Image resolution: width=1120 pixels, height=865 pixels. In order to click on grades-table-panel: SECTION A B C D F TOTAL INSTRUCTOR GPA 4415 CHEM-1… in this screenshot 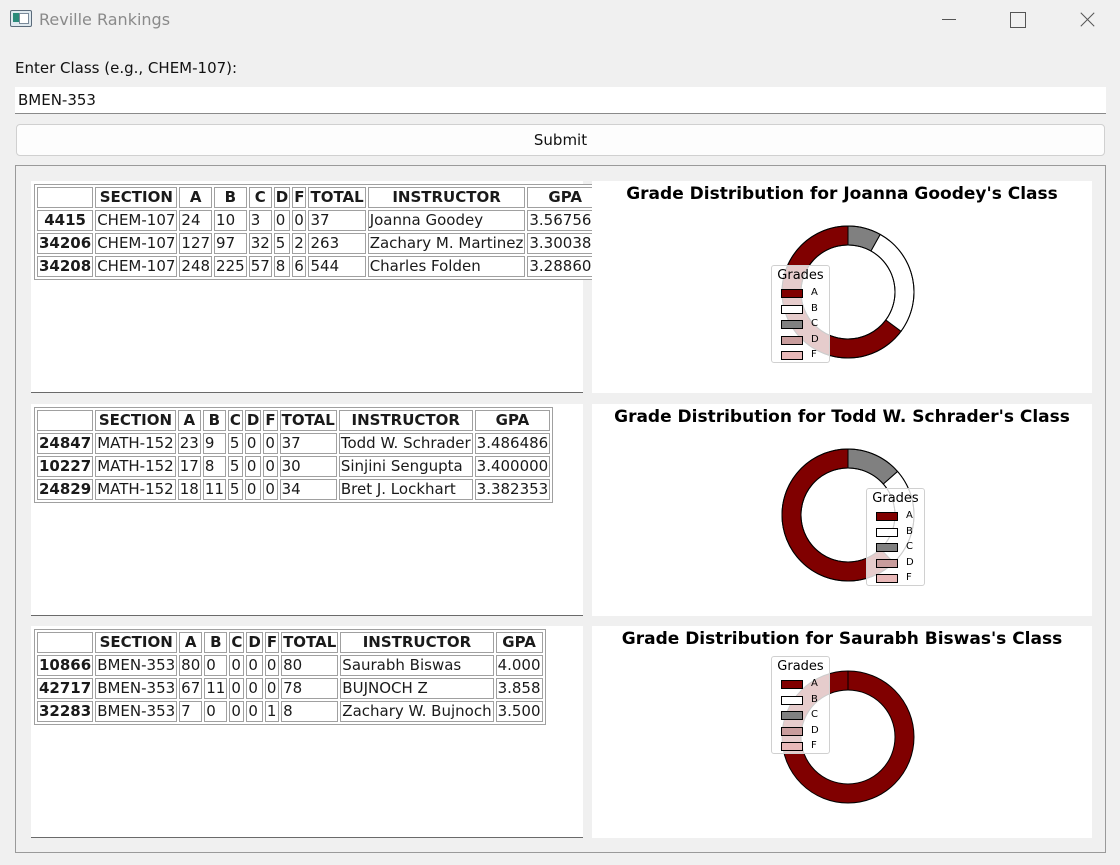, I will do `click(318, 287)`.